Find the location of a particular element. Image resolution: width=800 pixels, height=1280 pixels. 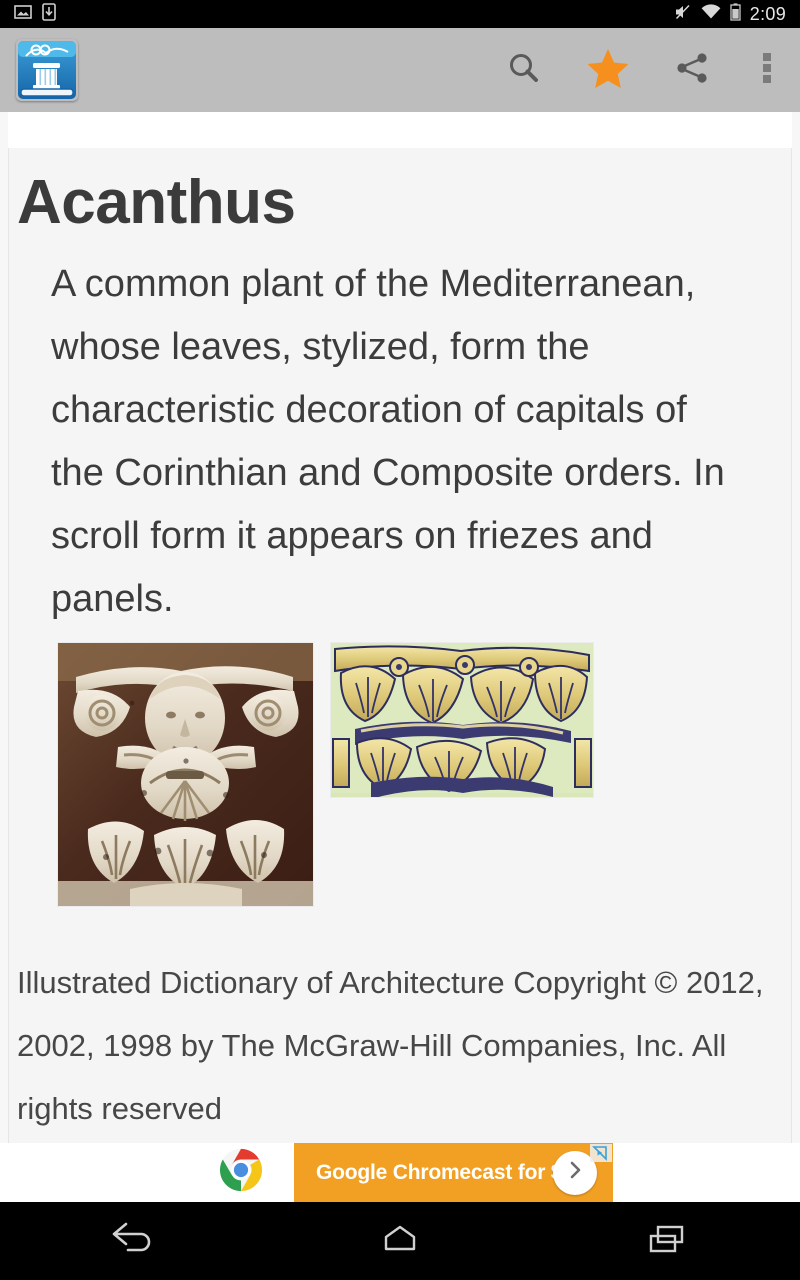

back-arrow-icon is located at coordinates (133, 1241).